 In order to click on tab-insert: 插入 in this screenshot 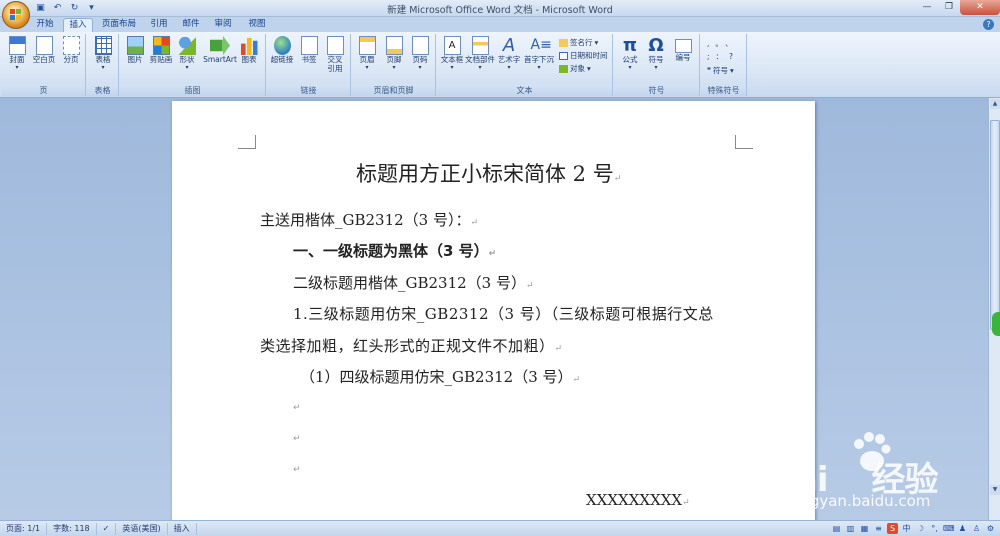, I will do `click(78, 25)`.